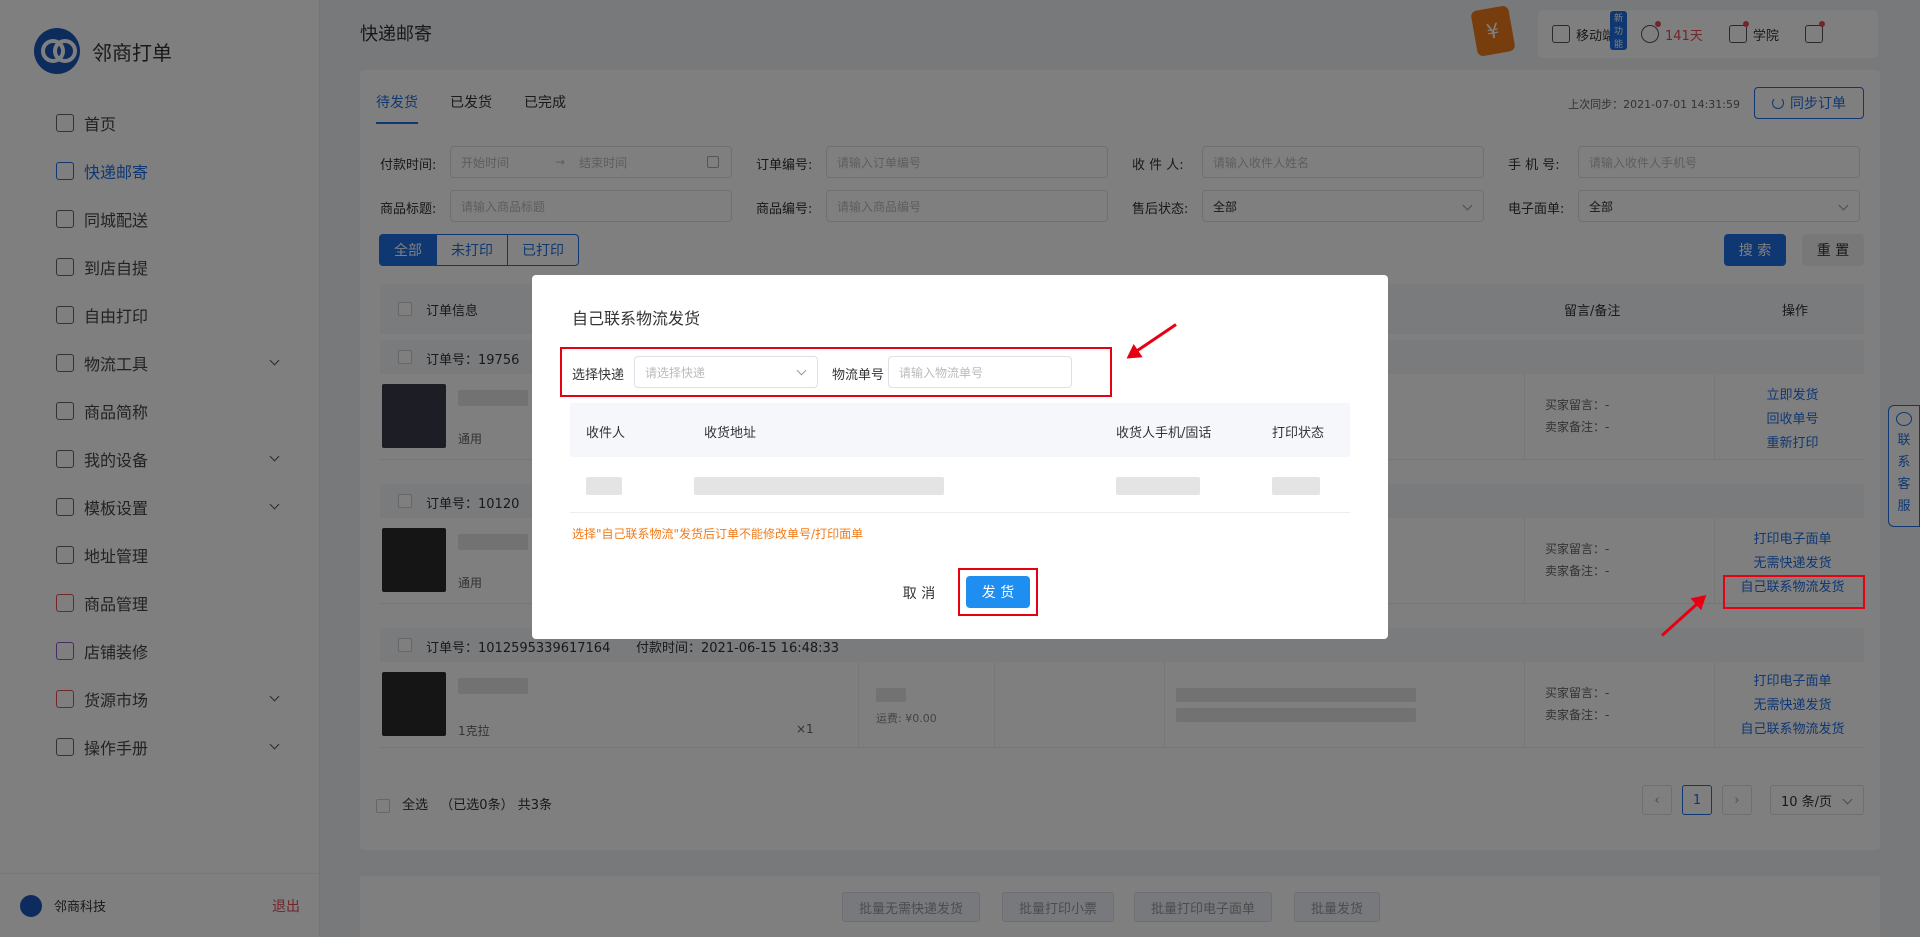  What do you see at coordinates (1158, 486) in the screenshot?
I see `phone-blurred` at bounding box center [1158, 486].